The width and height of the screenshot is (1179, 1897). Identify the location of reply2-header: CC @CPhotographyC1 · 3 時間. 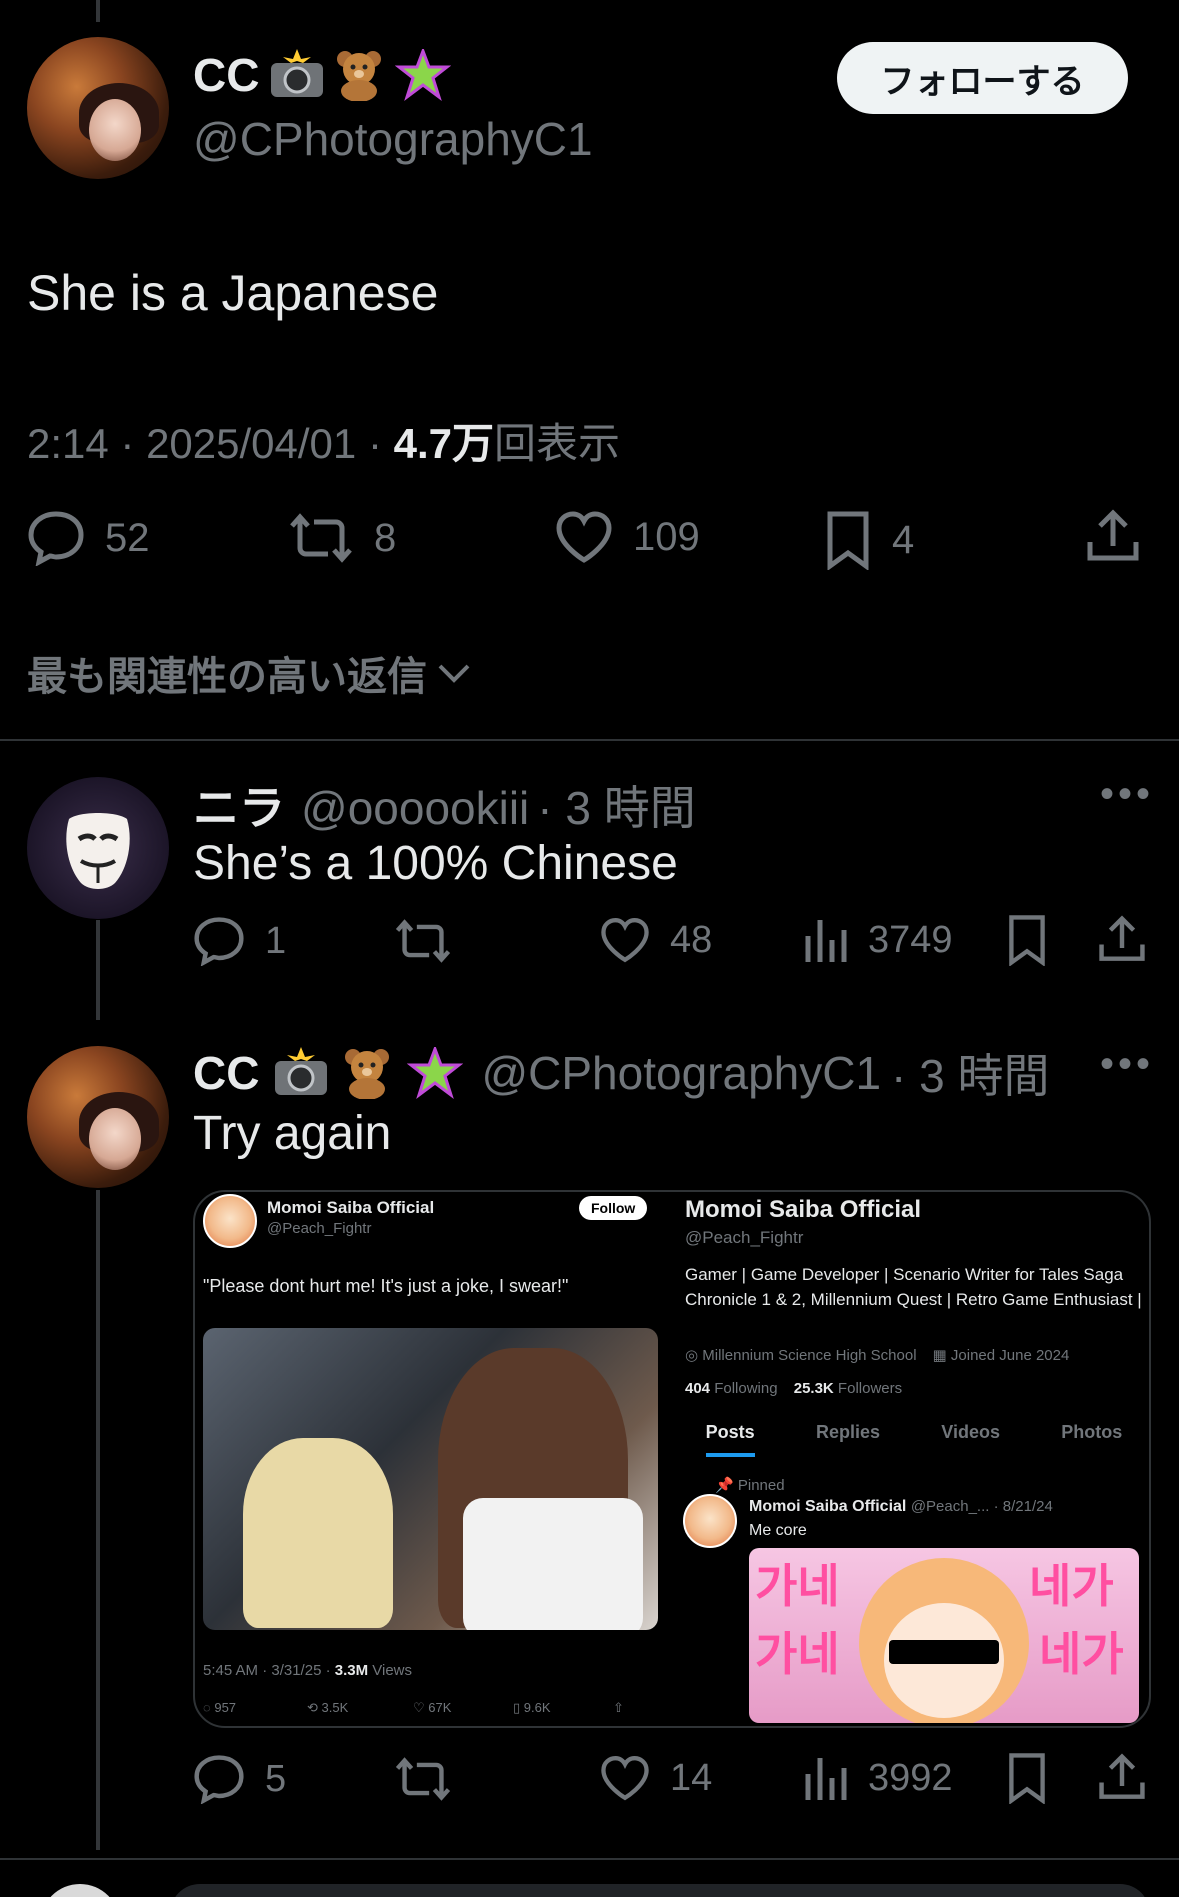
(621, 1073).